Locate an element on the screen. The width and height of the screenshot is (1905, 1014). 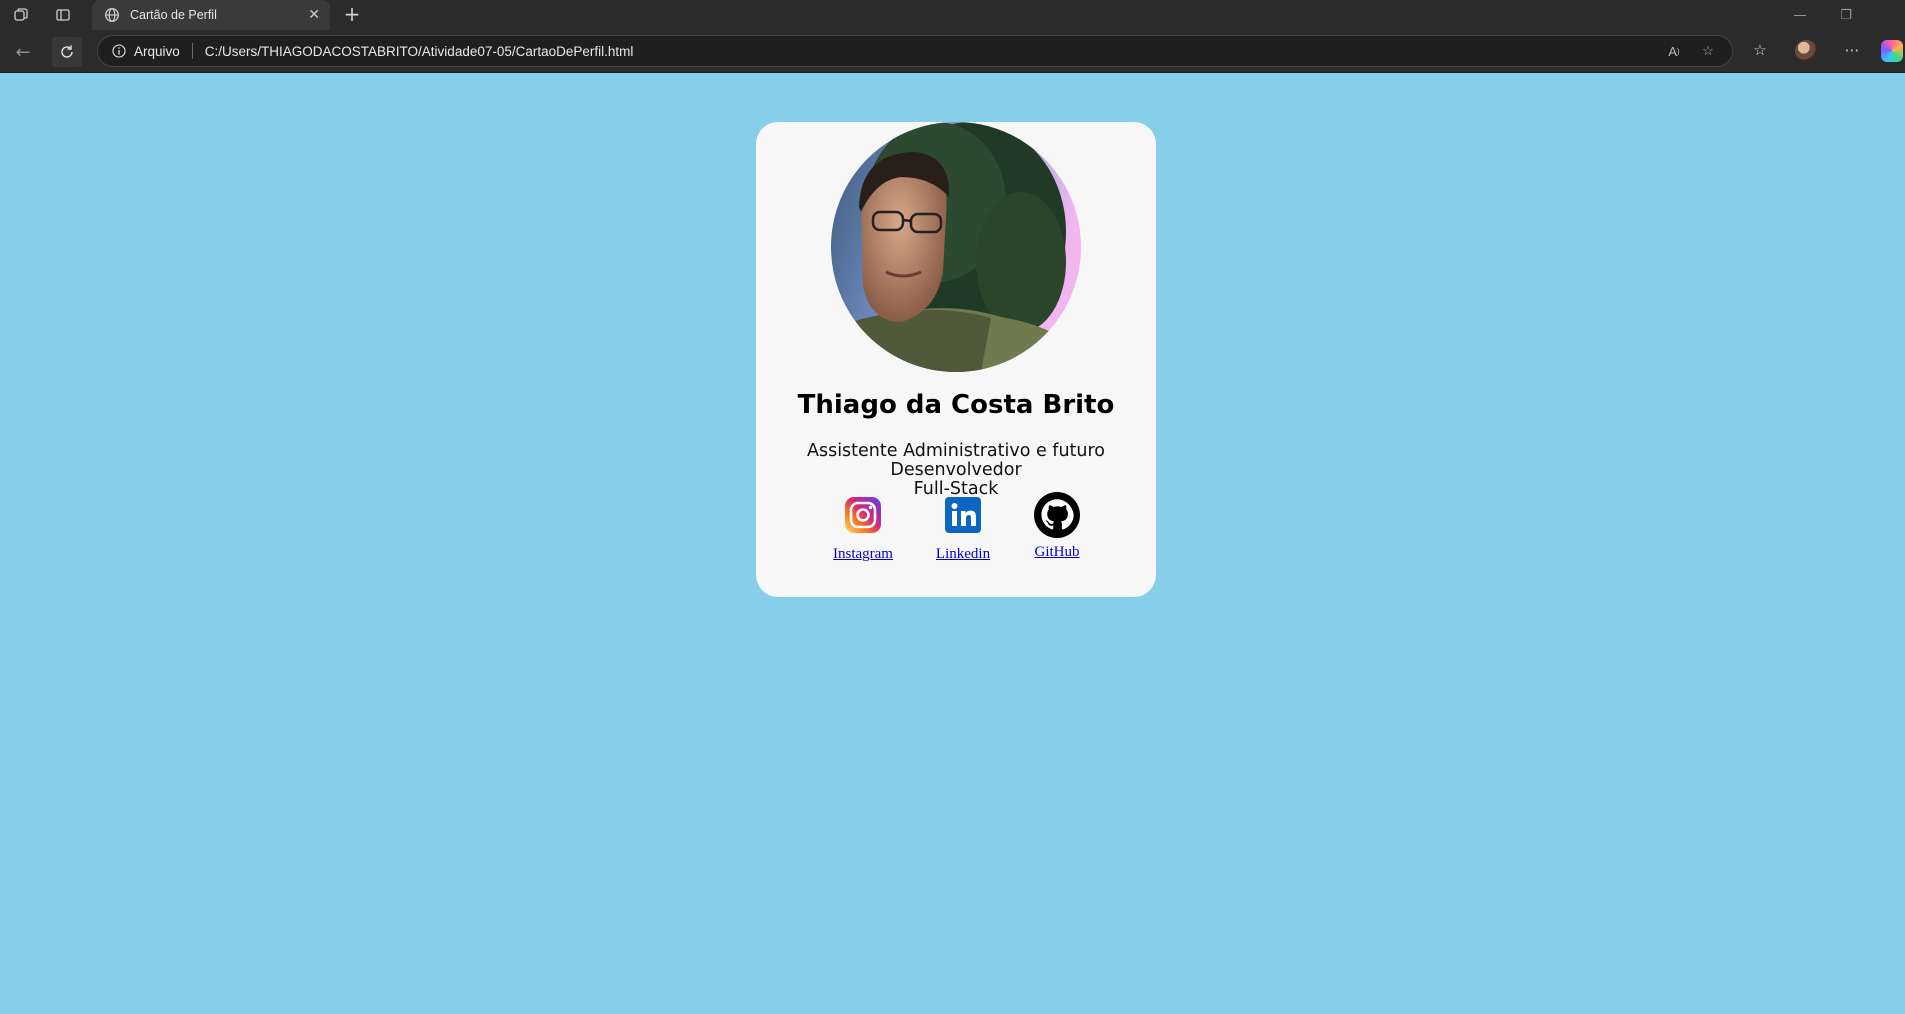
close-tab-icon: ✕ is located at coordinates (314, 15).